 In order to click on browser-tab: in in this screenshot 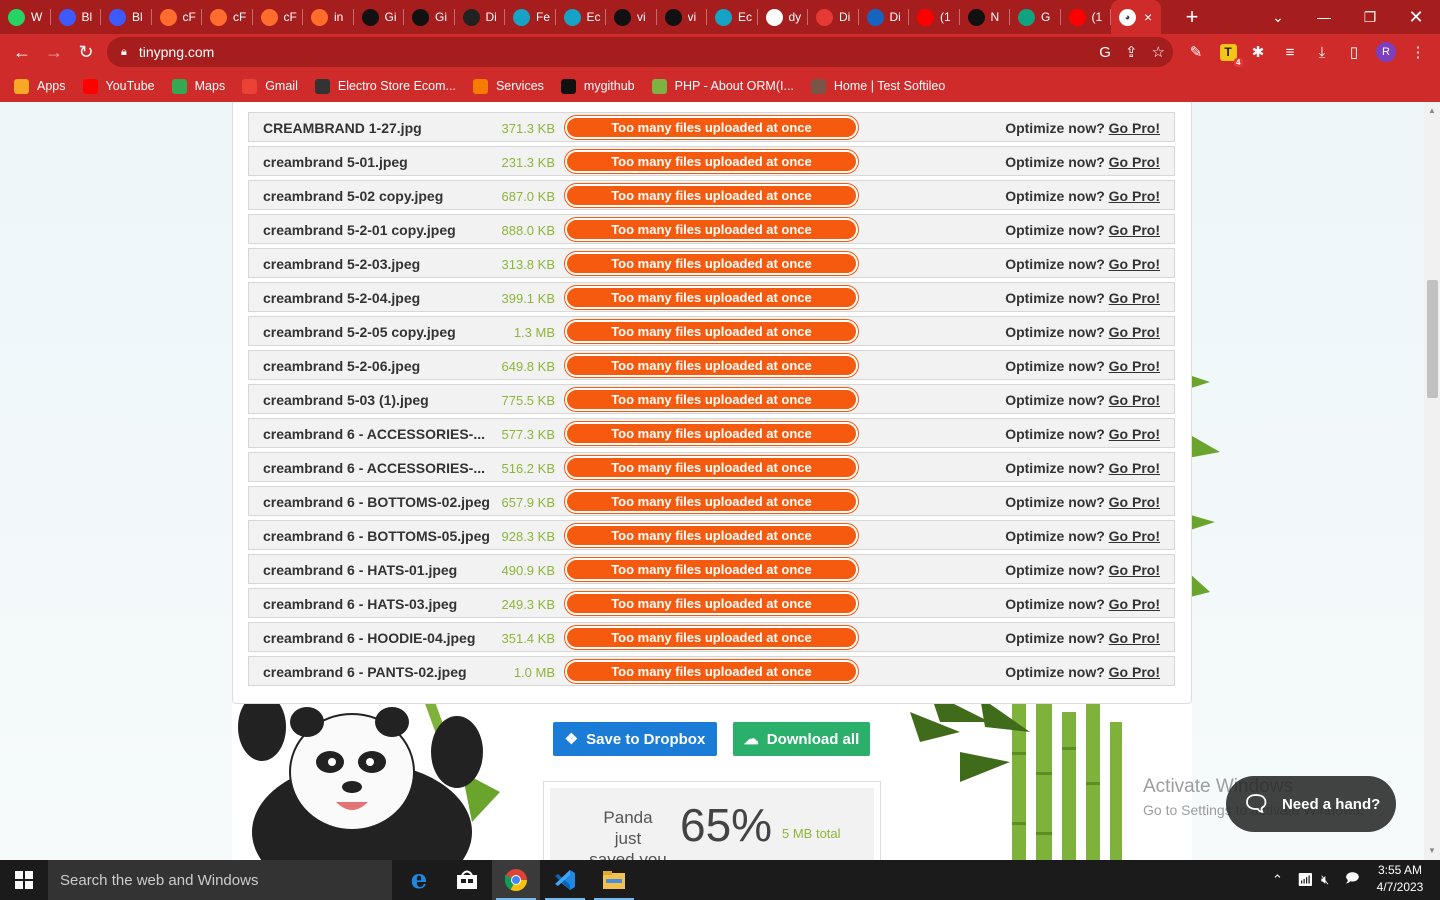, I will do `click(328, 17)`.